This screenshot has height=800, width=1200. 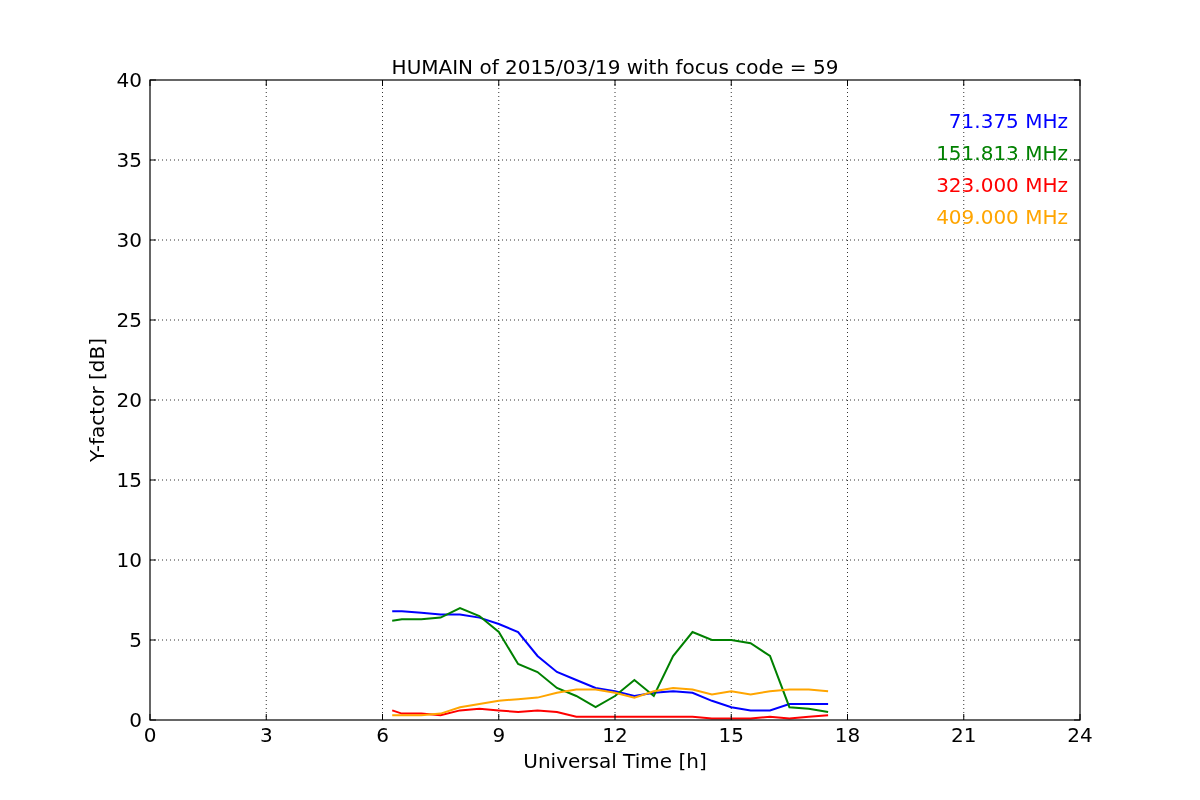 What do you see at coordinates (1080, 735) in the screenshot?
I see `x-tick-label: 24` at bounding box center [1080, 735].